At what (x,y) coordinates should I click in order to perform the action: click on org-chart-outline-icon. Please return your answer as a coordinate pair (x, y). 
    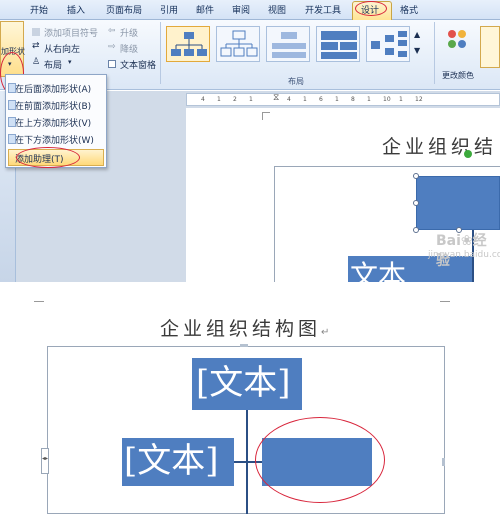
    Looking at the image, I should click on (239, 43).